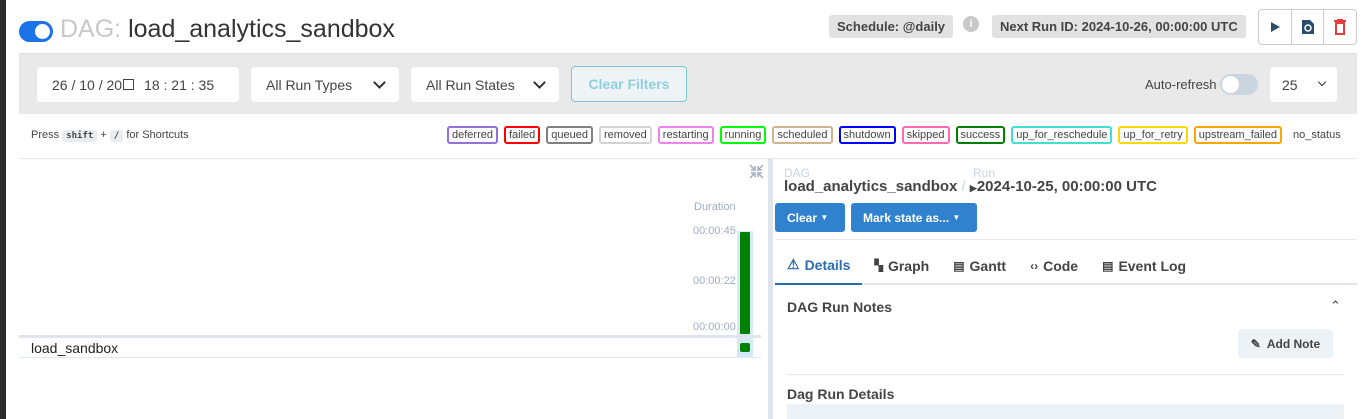 This screenshot has width=1361, height=419. I want to click on tab-event-log: ▤ Event Log, so click(1144, 265).